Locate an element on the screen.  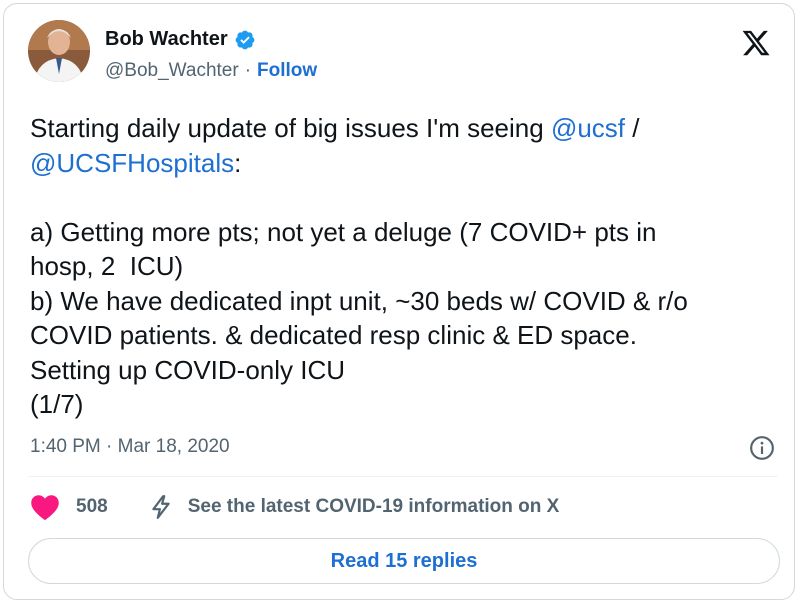
like-count: 508 is located at coordinates (92, 506).